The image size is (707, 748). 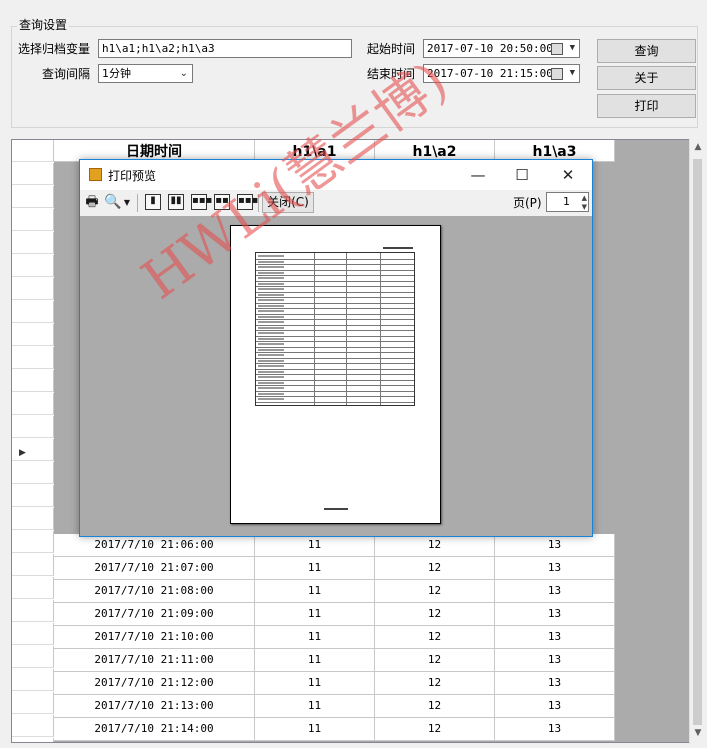 What do you see at coordinates (247, 202) in the screenshot?
I see `six-pages-icon: ▪▪▪` at bounding box center [247, 202].